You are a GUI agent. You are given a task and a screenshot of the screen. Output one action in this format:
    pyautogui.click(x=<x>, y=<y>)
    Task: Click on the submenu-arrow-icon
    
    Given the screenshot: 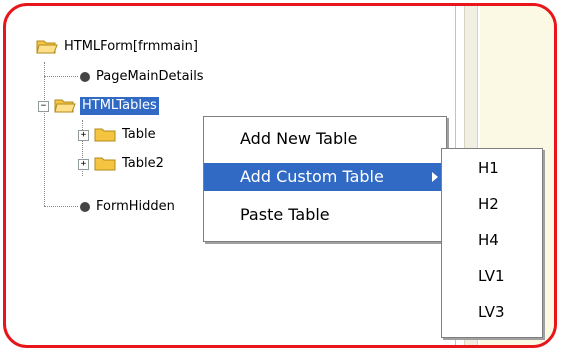 What is the action you would take?
    pyautogui.click(x=435, y=177)
    